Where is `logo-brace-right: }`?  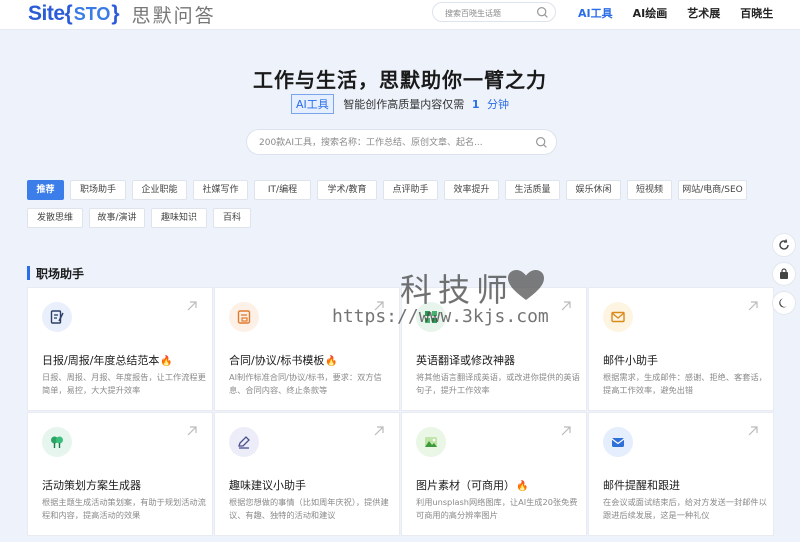
logo-brace-right: } is located at coordinates (115, 13).